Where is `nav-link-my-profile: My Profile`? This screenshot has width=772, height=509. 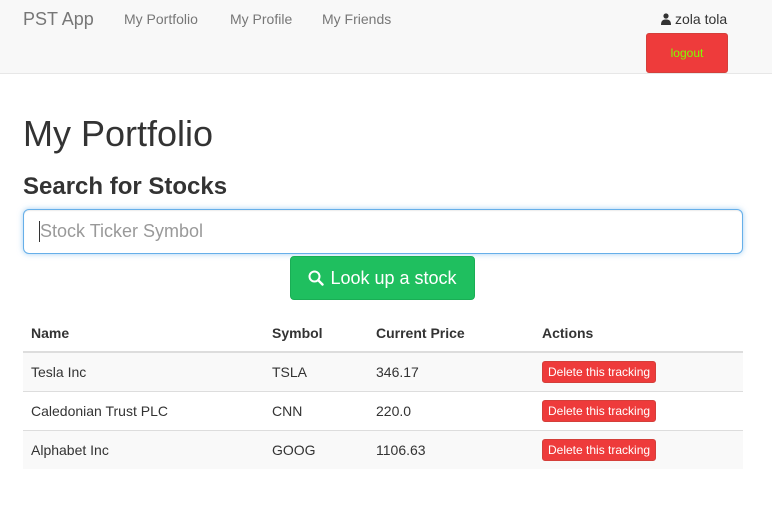
nav-link-my-profile: My Profile is located at coordinates (261, 19).